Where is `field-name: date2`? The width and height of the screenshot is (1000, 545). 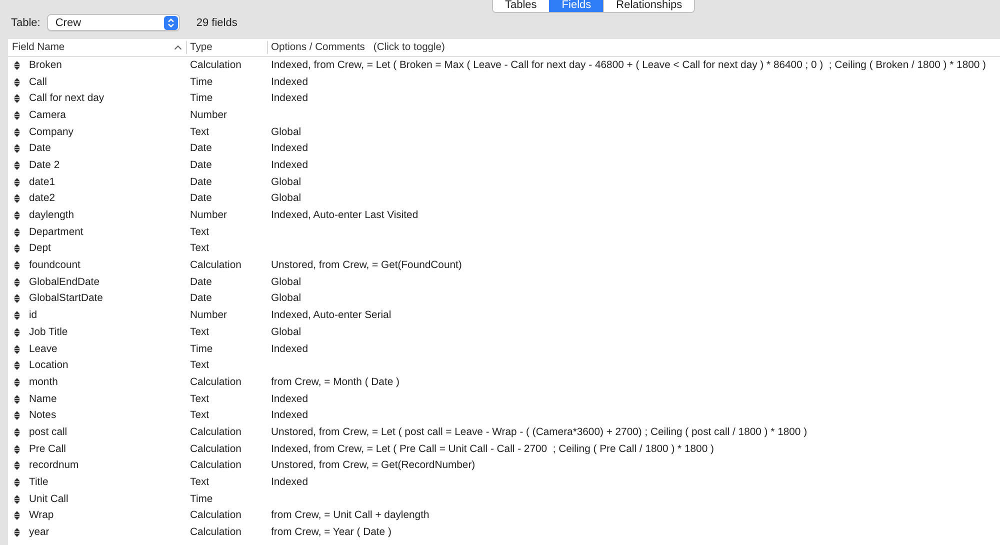 field-name: date2 is located at coordinates (42, 198).